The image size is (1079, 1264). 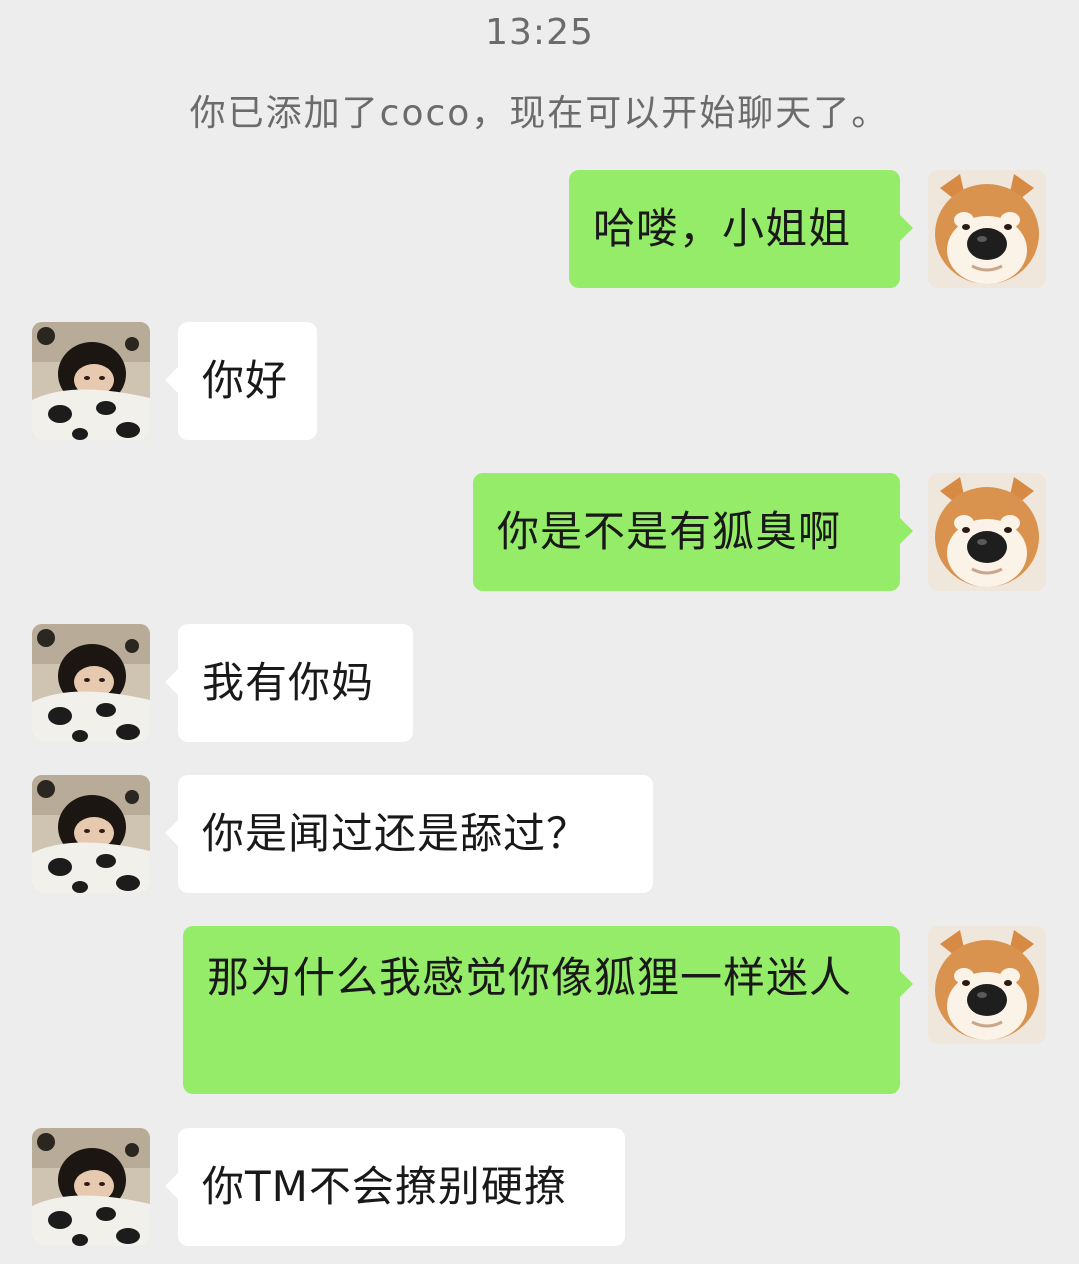 I want to click on message-timestamp: 13:25, so click(x=539, y=32).